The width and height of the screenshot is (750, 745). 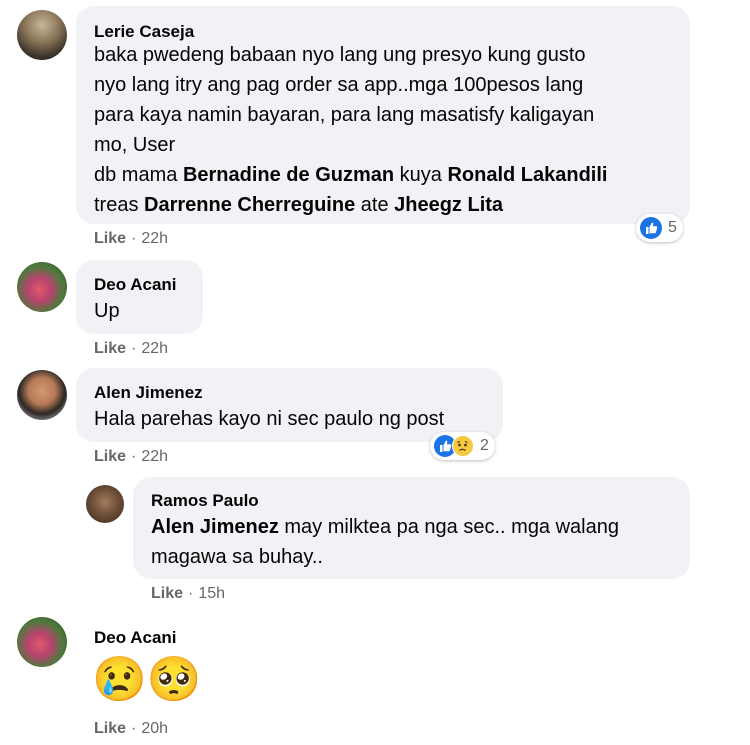 What do you see at coordinates (651, 228) in the screenshot?
I see `like-reaction-icon` at bounding box center [651, 228].